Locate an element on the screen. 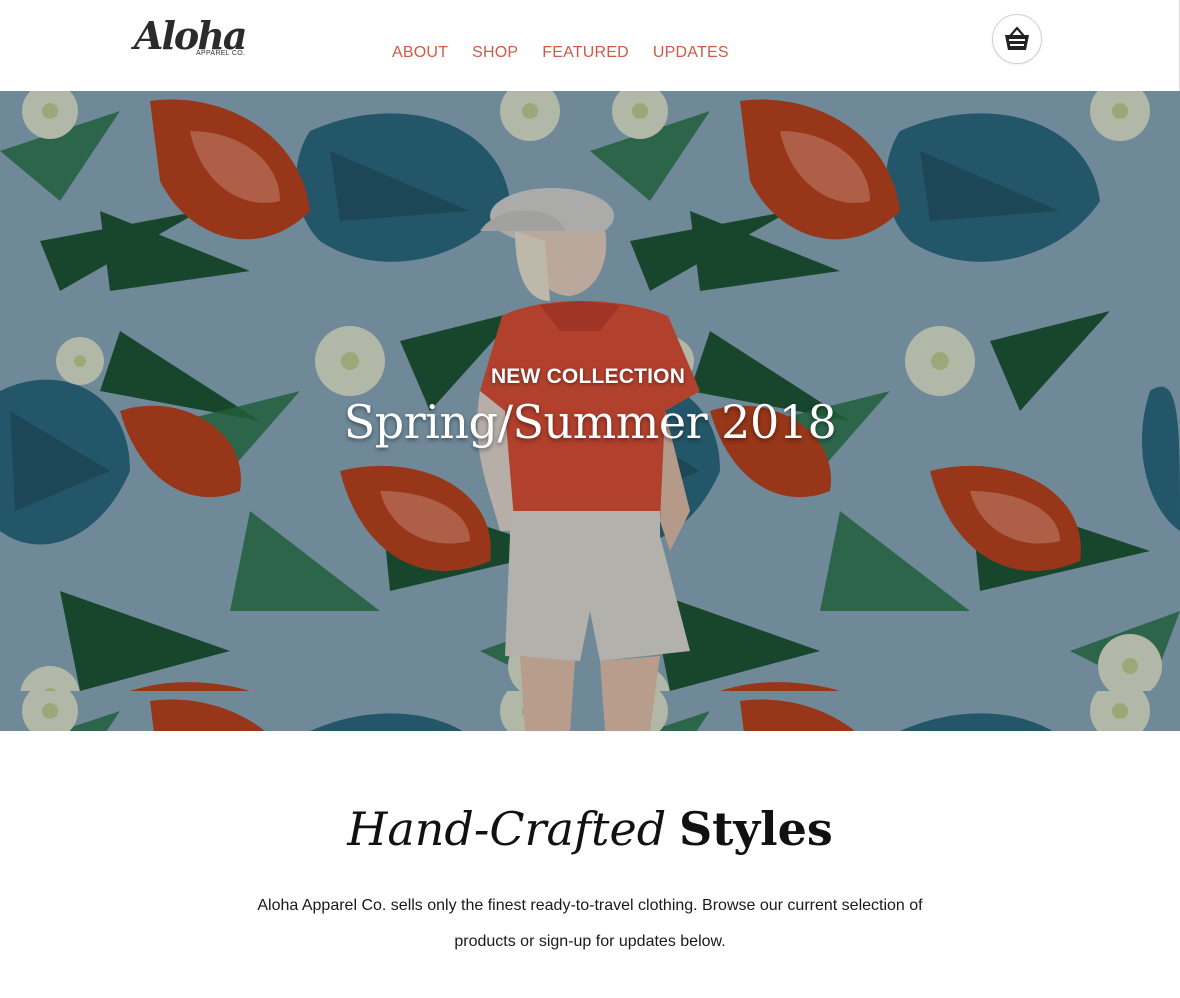 Image resolution: width=1180 pixels, height=998 pixels. section-title-bold: Styles is located at coordinates (755, 829).